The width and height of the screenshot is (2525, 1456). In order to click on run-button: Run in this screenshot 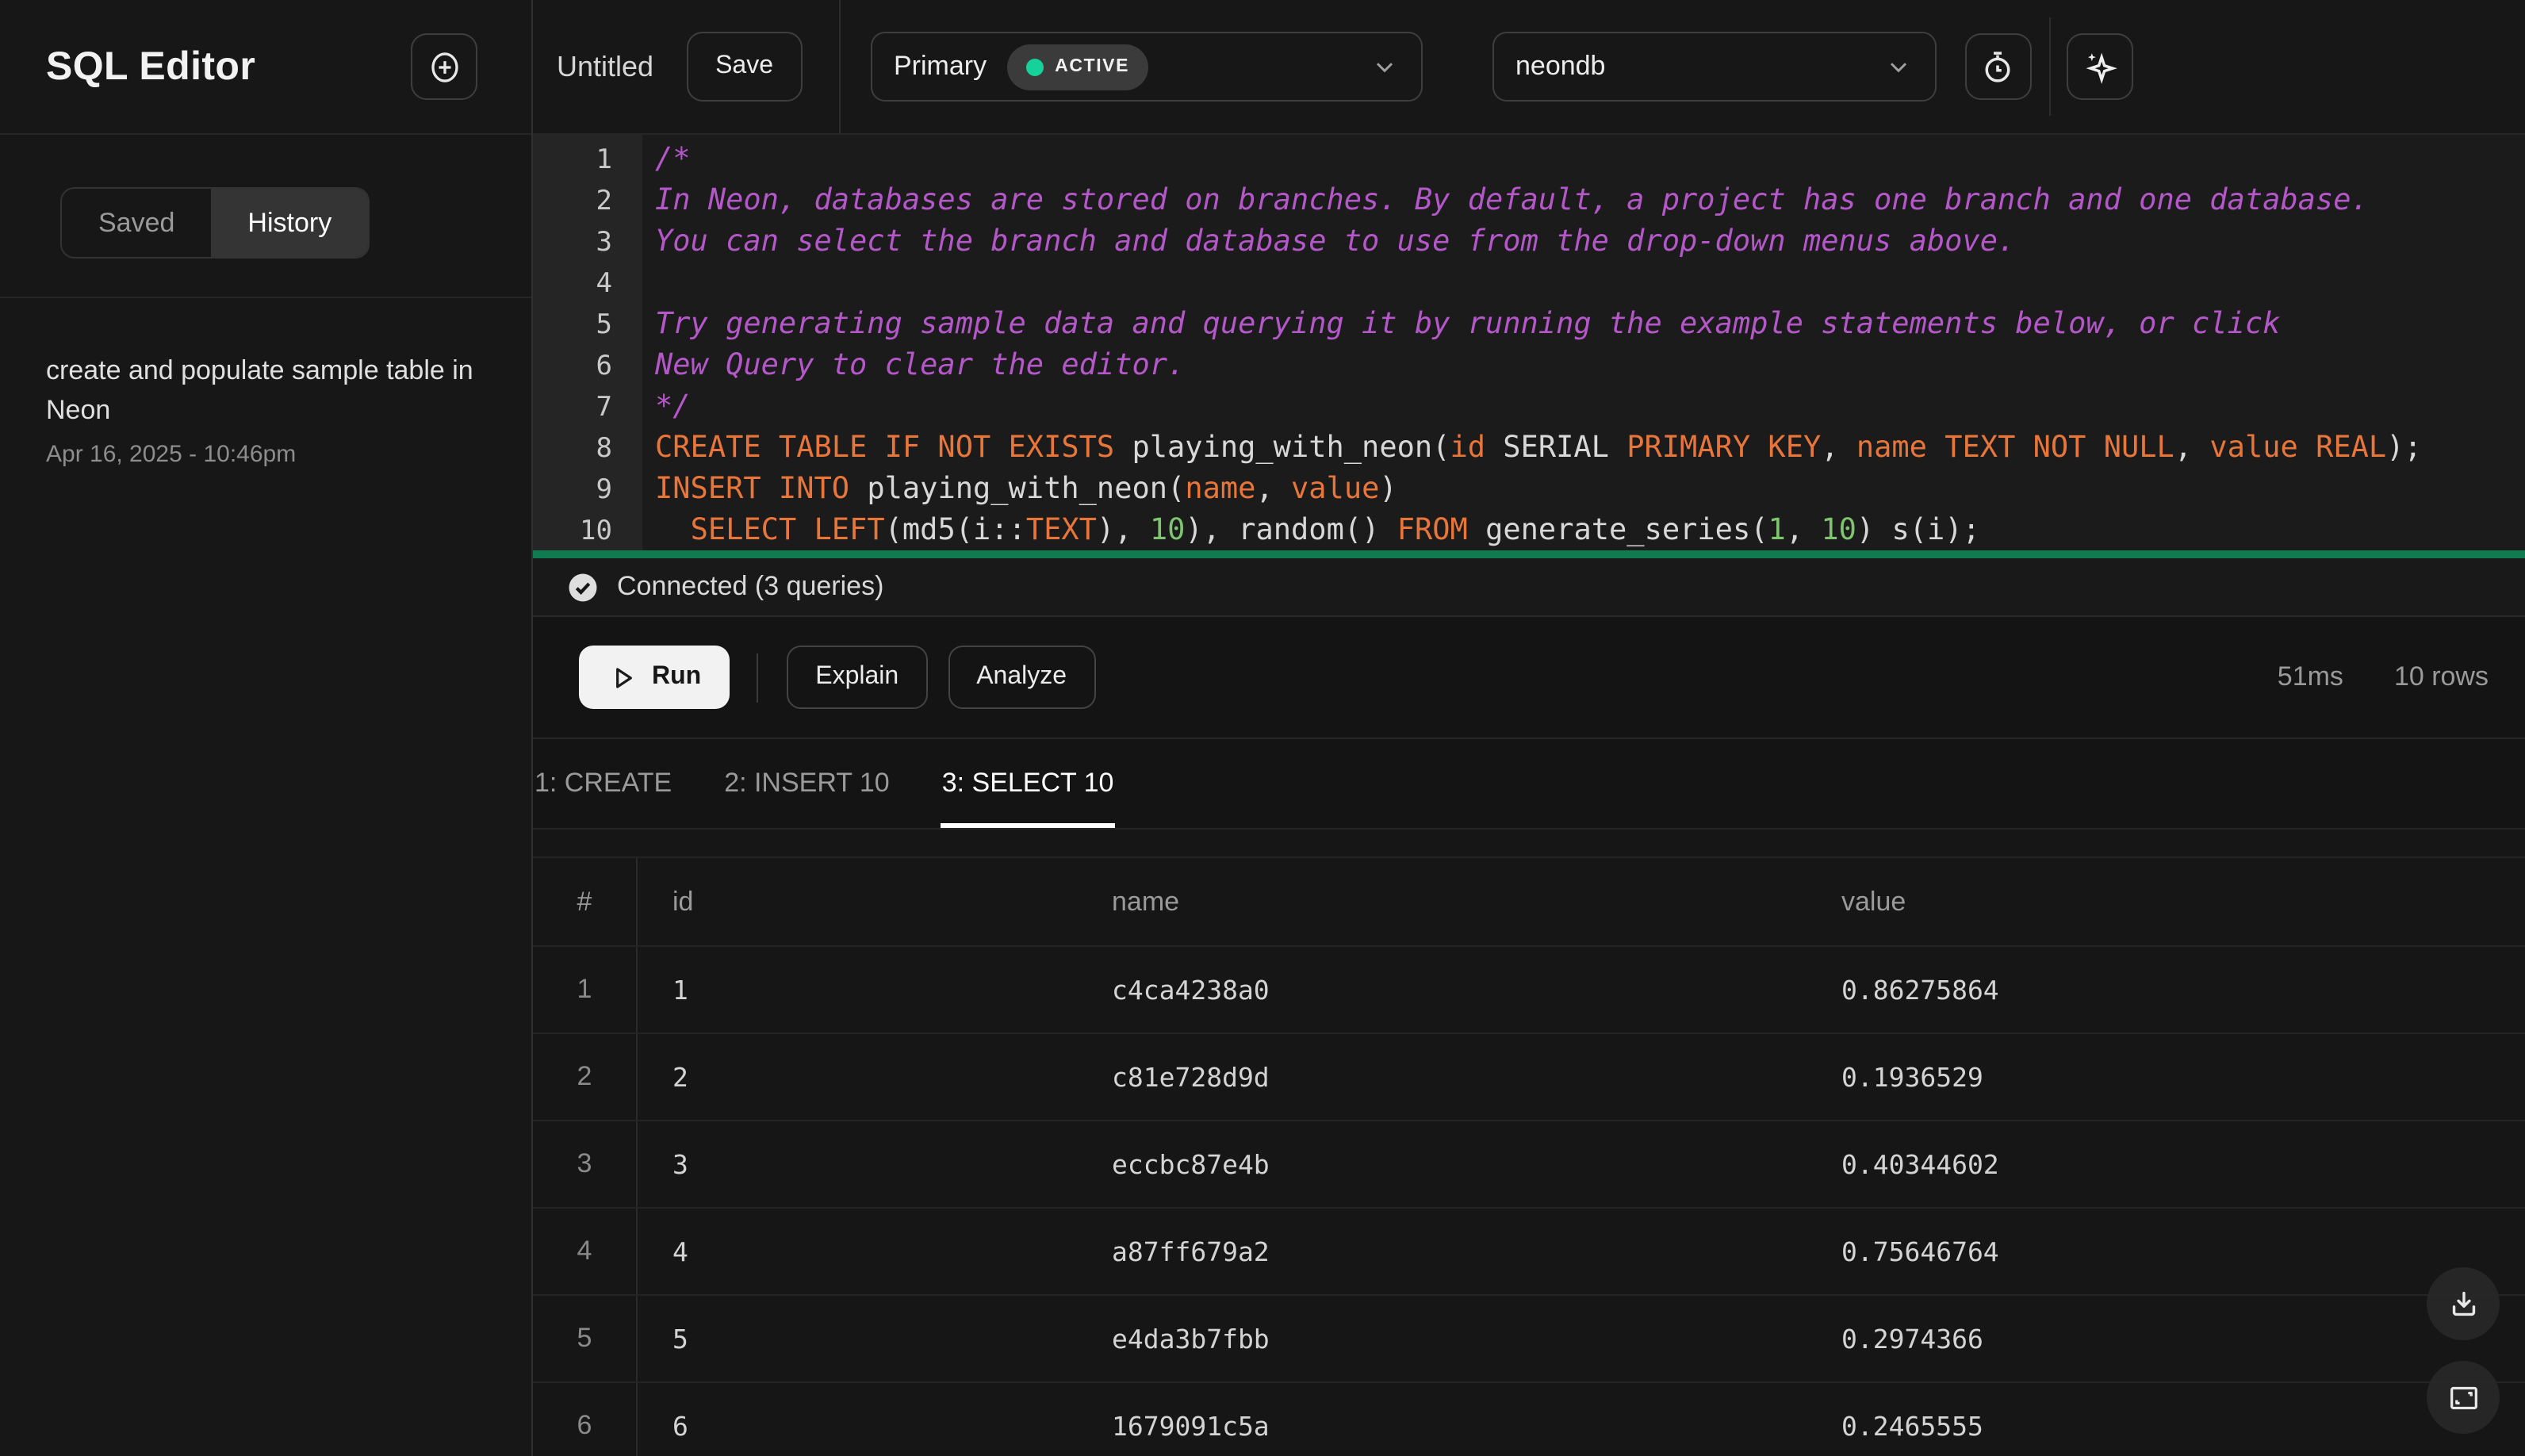, I will do `click(654, 677)`.